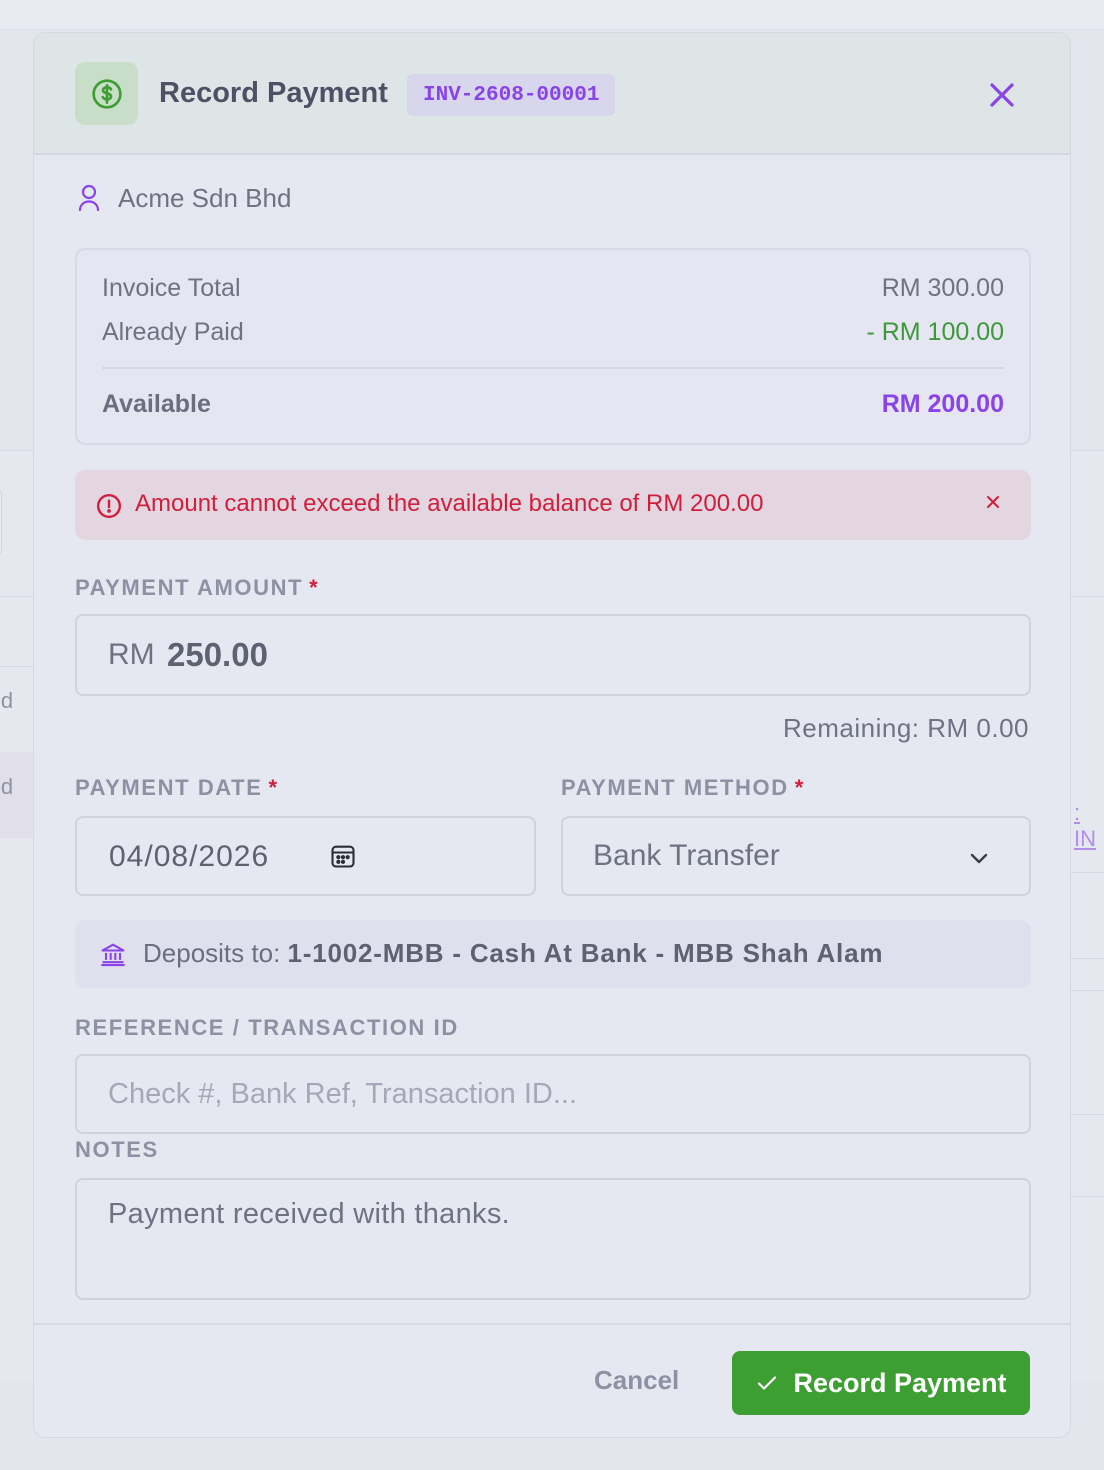 The height and width of the screenshot is (1470, 1104). Describe the element at coordinates (156, 404) in the screenshot. I see `available-label: Available` at that location.